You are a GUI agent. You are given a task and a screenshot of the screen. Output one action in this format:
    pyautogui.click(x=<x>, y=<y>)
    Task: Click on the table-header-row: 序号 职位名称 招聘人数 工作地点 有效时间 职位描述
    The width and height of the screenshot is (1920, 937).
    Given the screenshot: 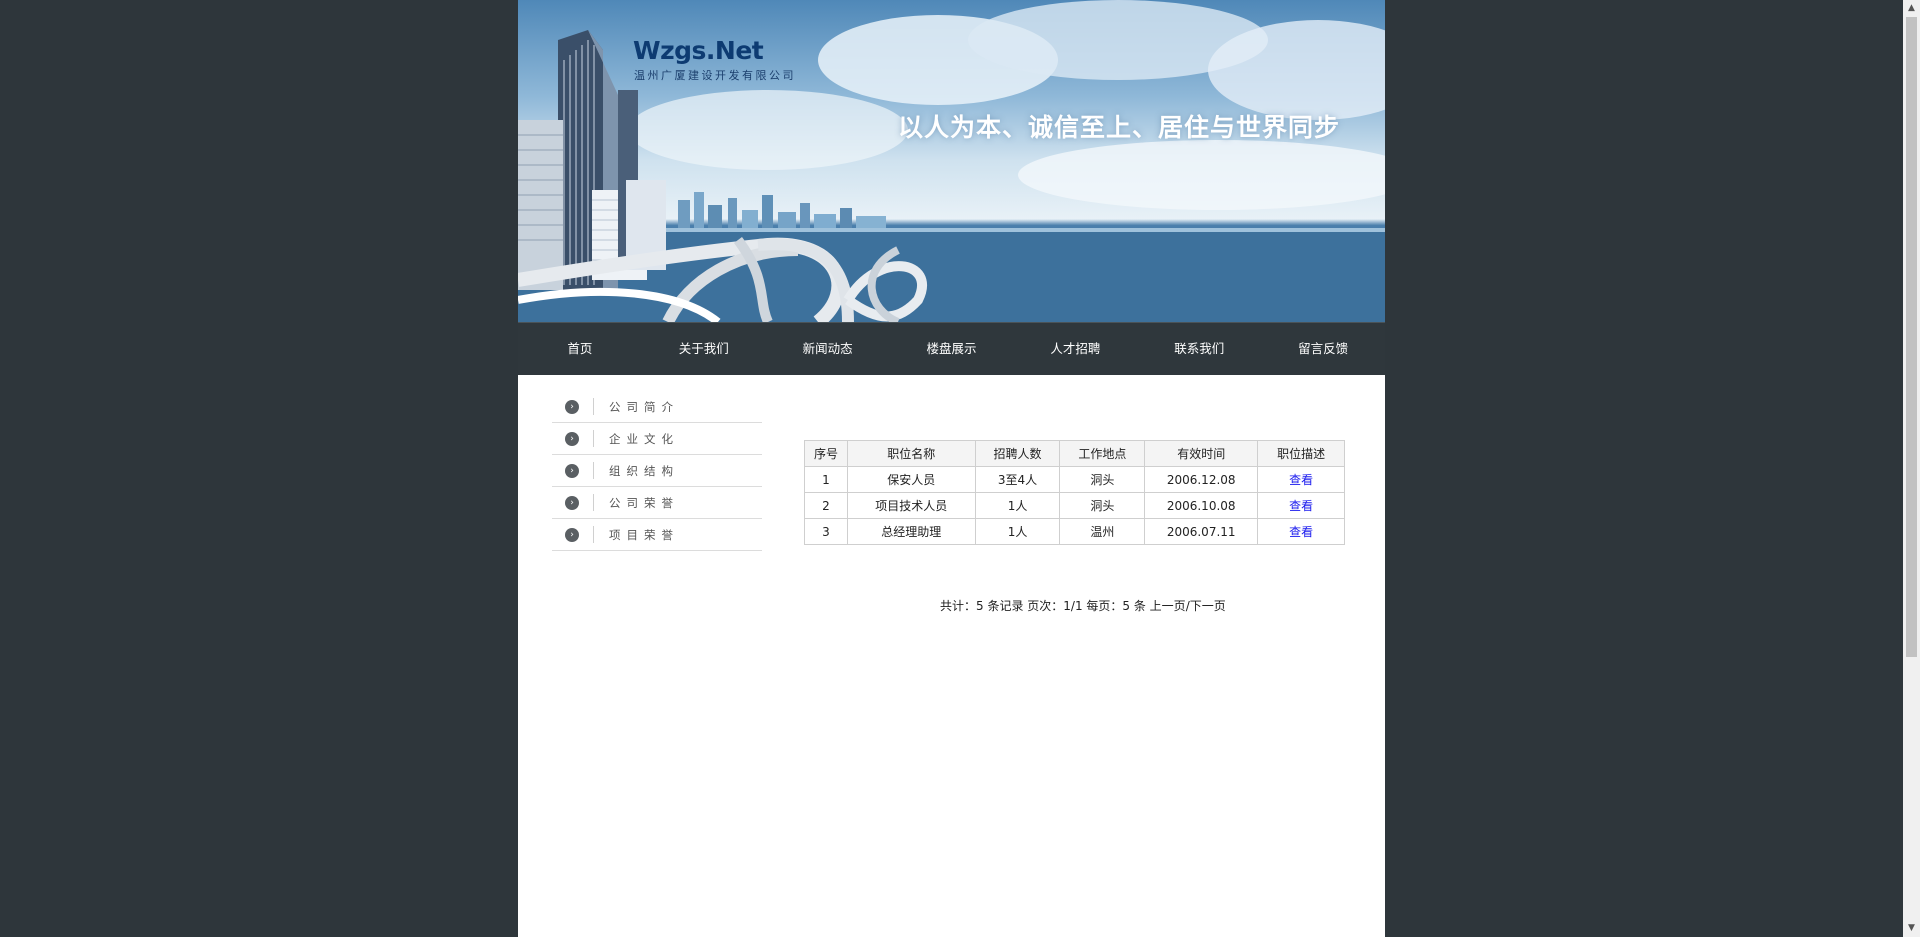 What is the action you would take?
    pyautogui.click(x=1074, y=453)
    